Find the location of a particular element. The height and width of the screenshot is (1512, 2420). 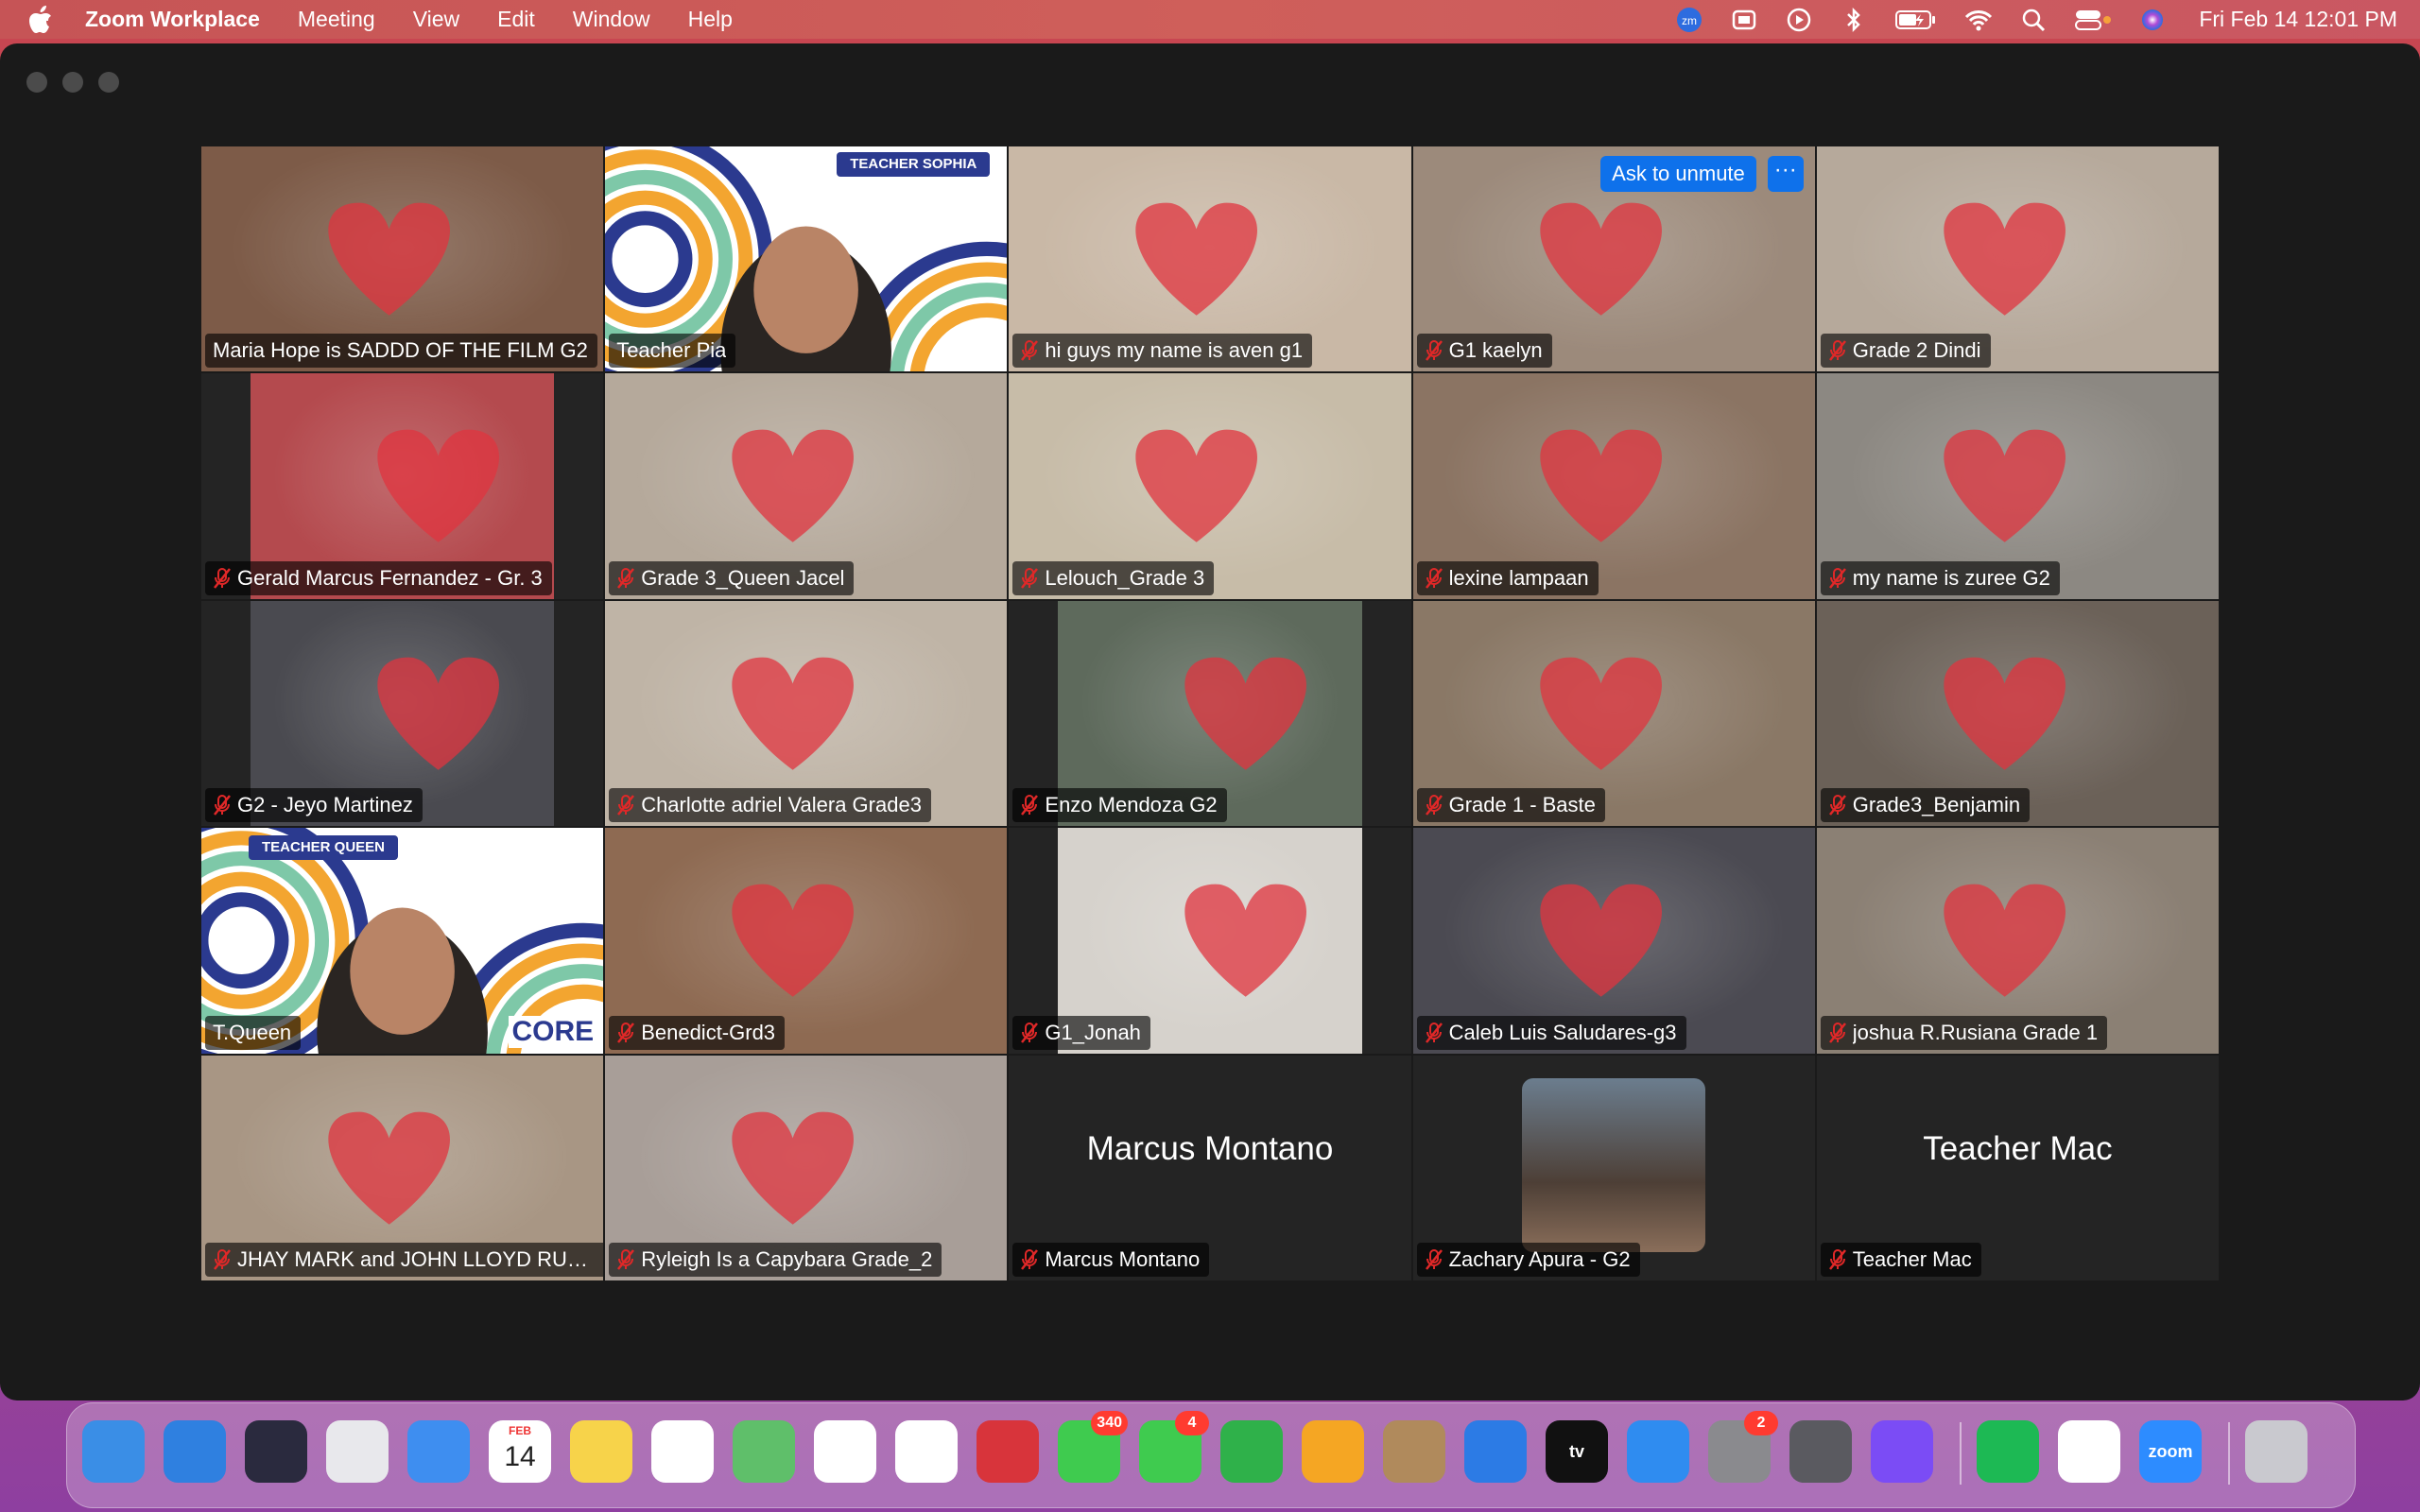

participant-name-label: Caleb Luis Saludares-g3 is located at coordinates (1551, 1032).